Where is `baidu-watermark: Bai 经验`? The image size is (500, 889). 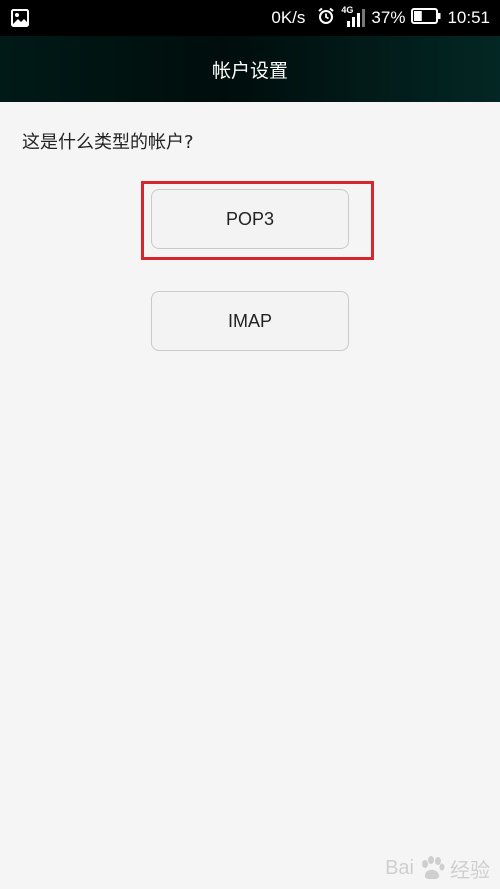 baidu-watermark: Bai 经验 is located at coordinates (437, 868).